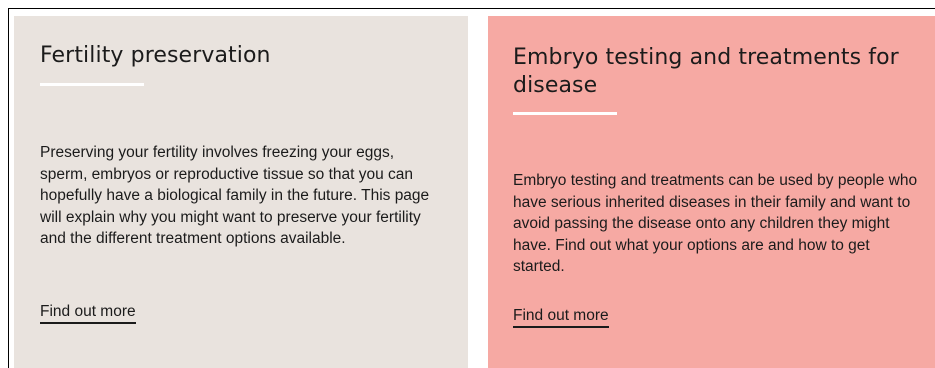 This screenshot has height=368, width=935. I want to click on frame-left-border, so click(8, 188).